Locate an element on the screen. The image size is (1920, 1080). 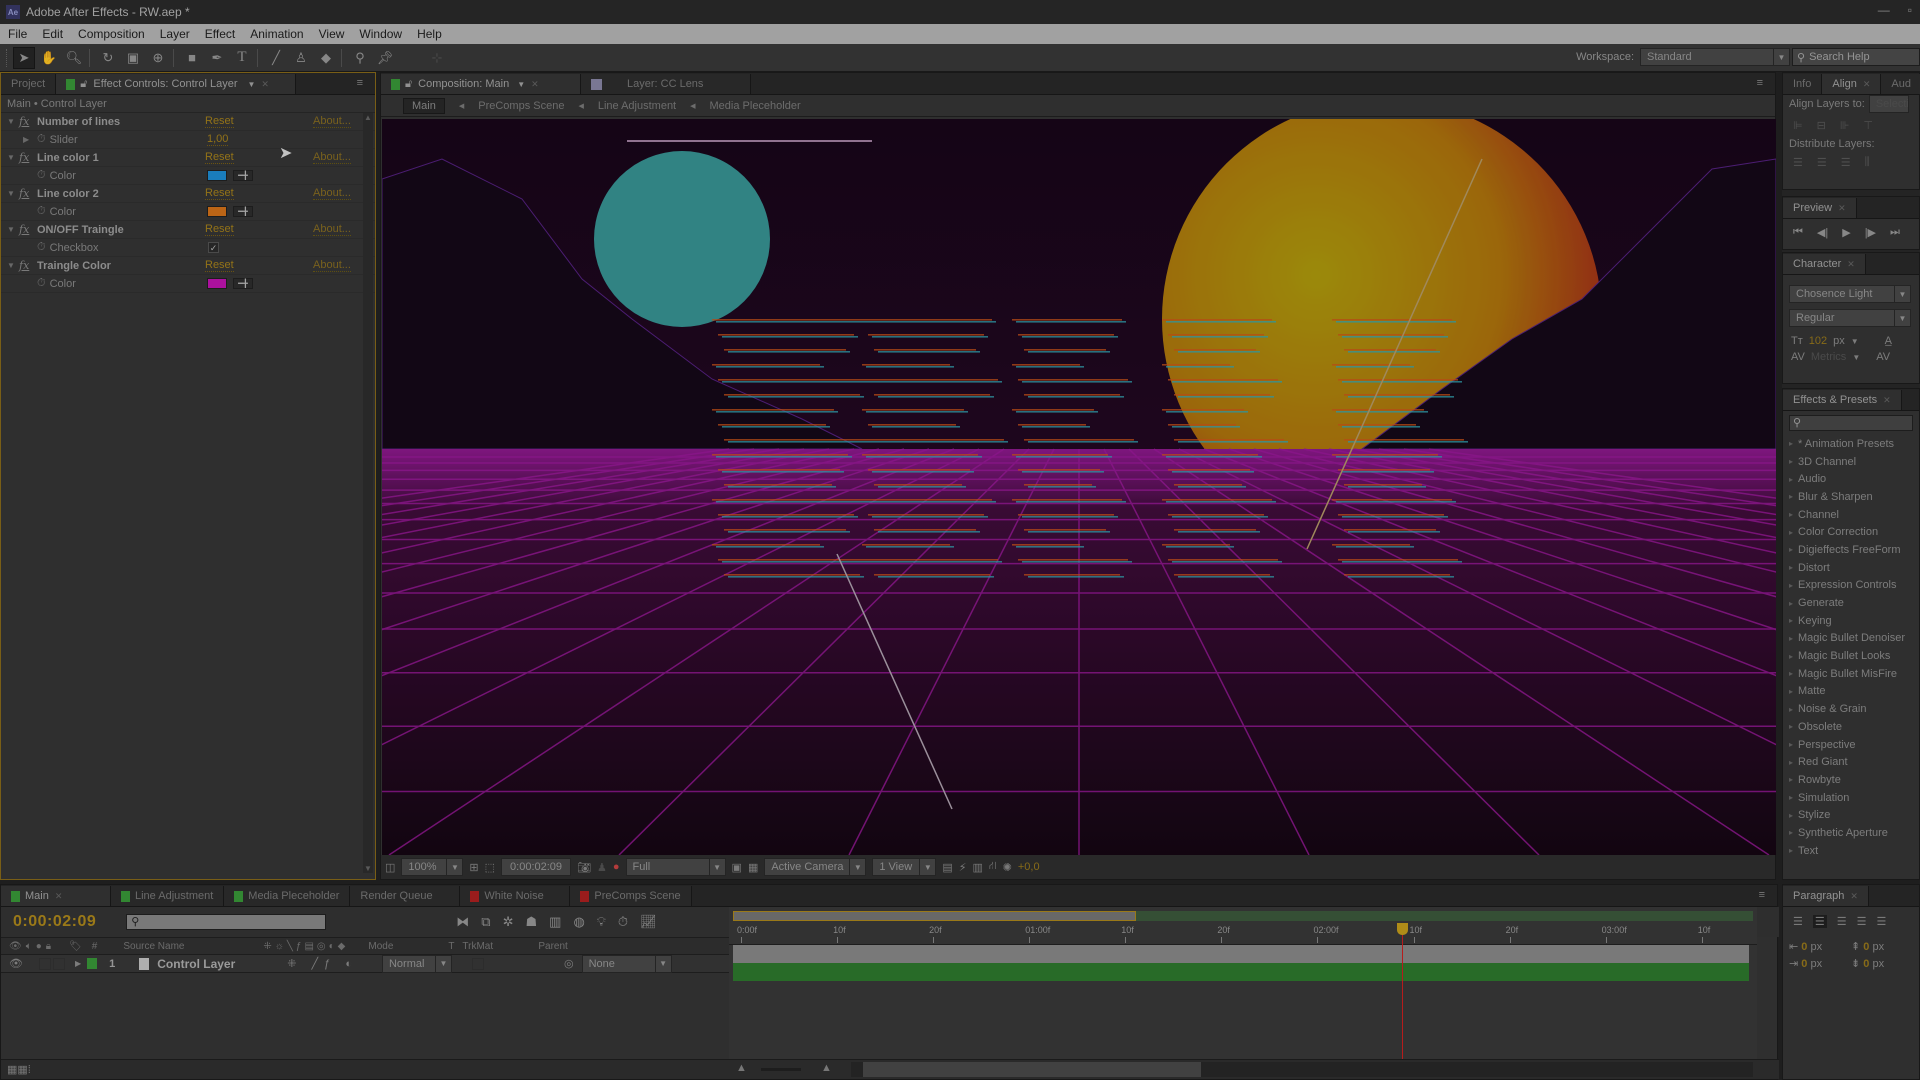
panel-menu-icon: ≡ is located at coordinates (1762, 895).